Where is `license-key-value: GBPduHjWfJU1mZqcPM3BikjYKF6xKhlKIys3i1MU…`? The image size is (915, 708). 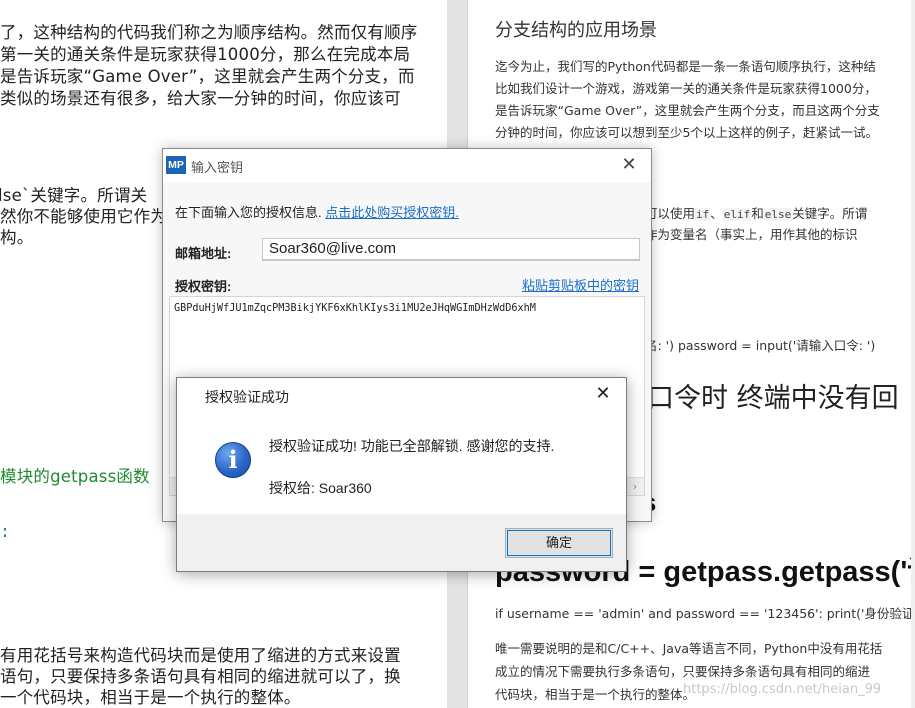
license-key-value: GBPduHjWfJU1mZqcPM3BikjYKF6xKhlKIys3i1MU… is located at coordinates (355, 308).